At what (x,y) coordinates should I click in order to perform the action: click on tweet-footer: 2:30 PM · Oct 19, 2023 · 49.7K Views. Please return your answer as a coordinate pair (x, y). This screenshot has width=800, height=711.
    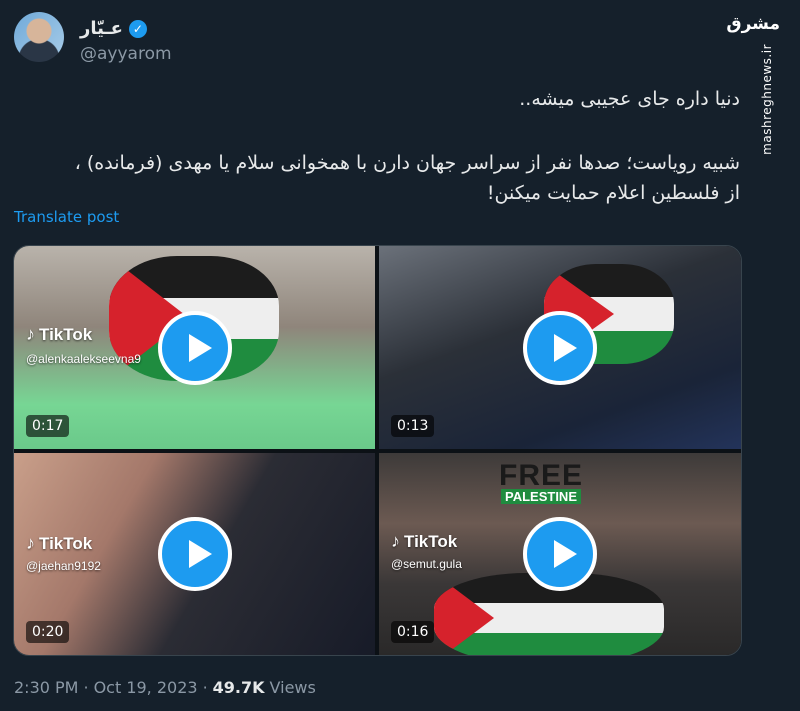
    Looking at the image, I should click on (165, 687).